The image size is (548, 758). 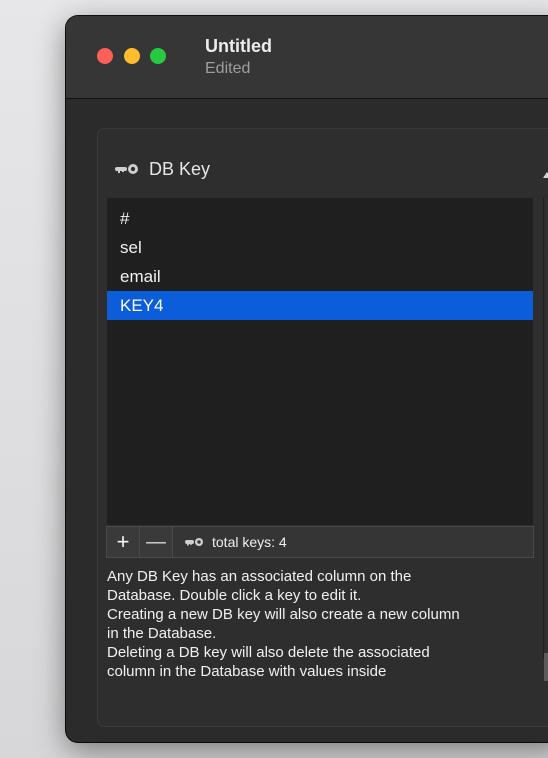 I want to click on help-line: Database. Double click a key to edit it., so click(x=234, y=595).